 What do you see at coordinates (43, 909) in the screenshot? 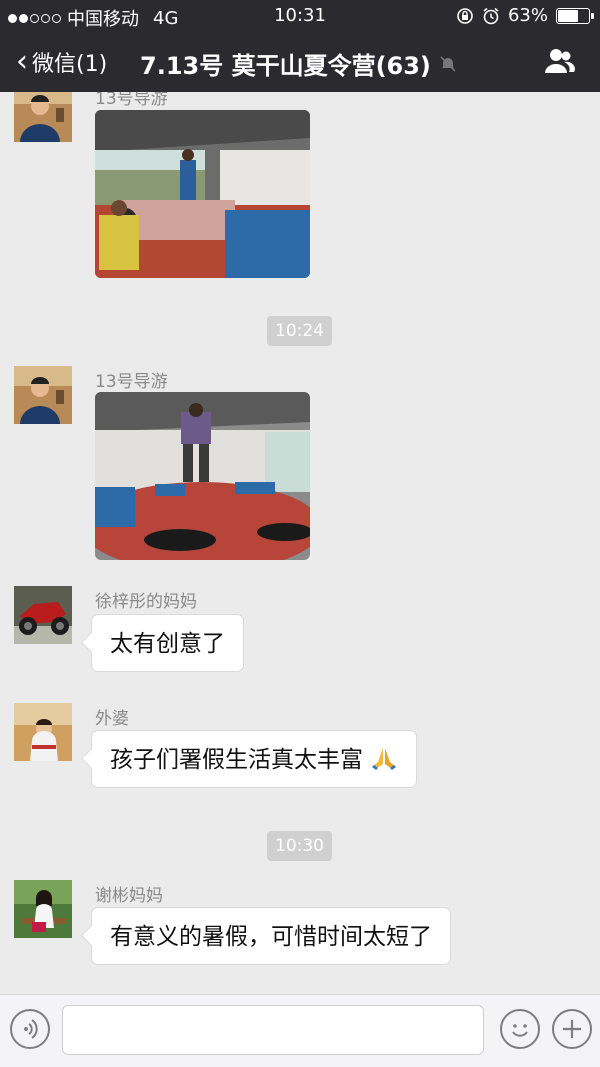
I see `avatar-xie-mom` at bounding box center [43, 909].